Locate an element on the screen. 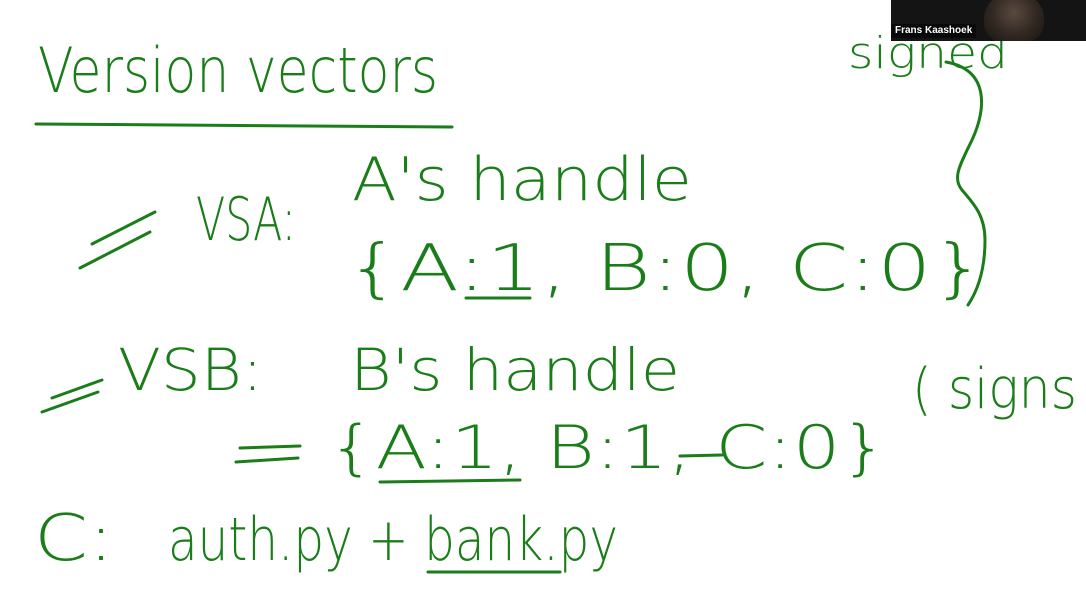 This screenshot has width=1086, height=598. vs-b-underline-a is located at coordinates (450, 481).